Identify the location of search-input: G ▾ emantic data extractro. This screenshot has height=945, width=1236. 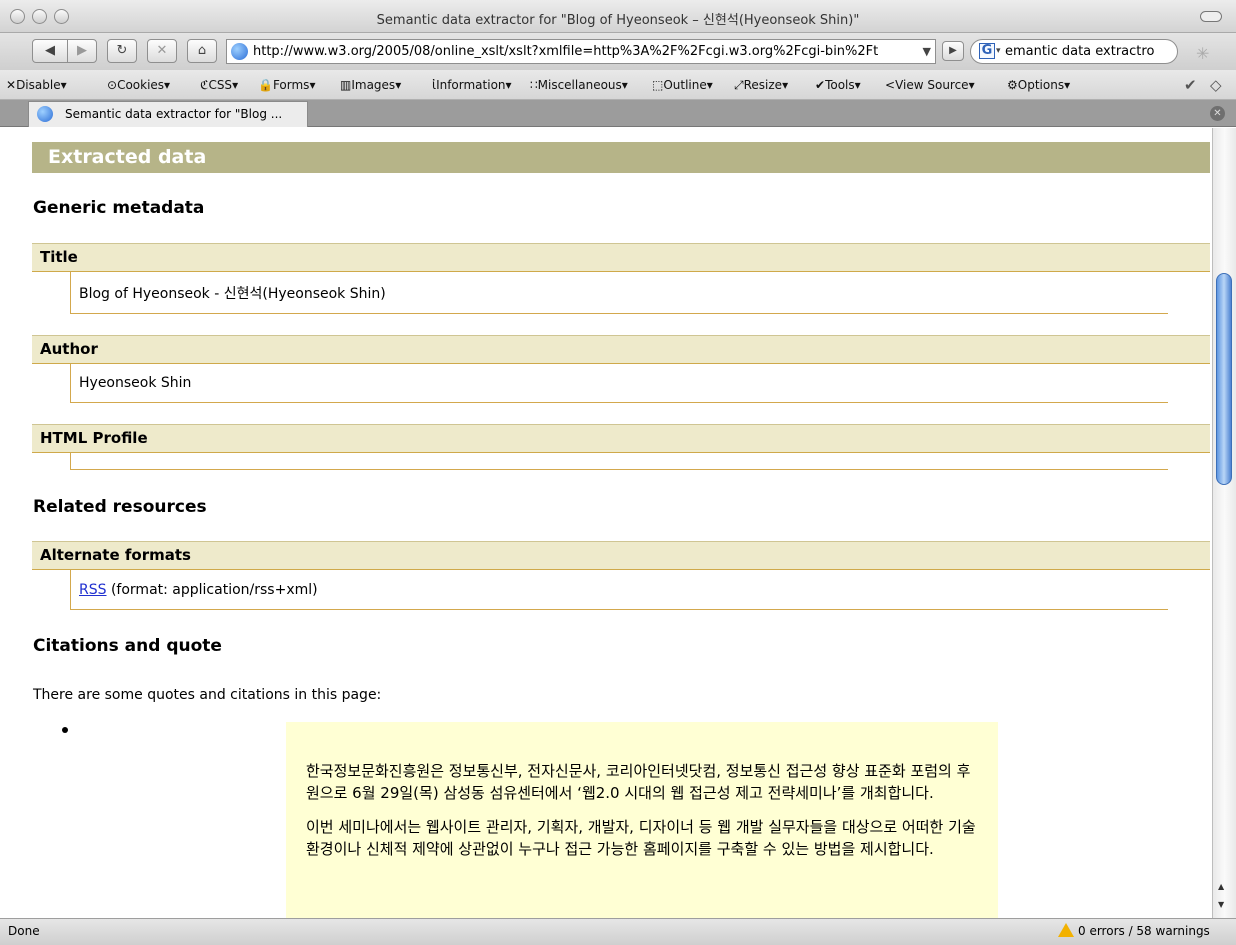
(1074, 51).